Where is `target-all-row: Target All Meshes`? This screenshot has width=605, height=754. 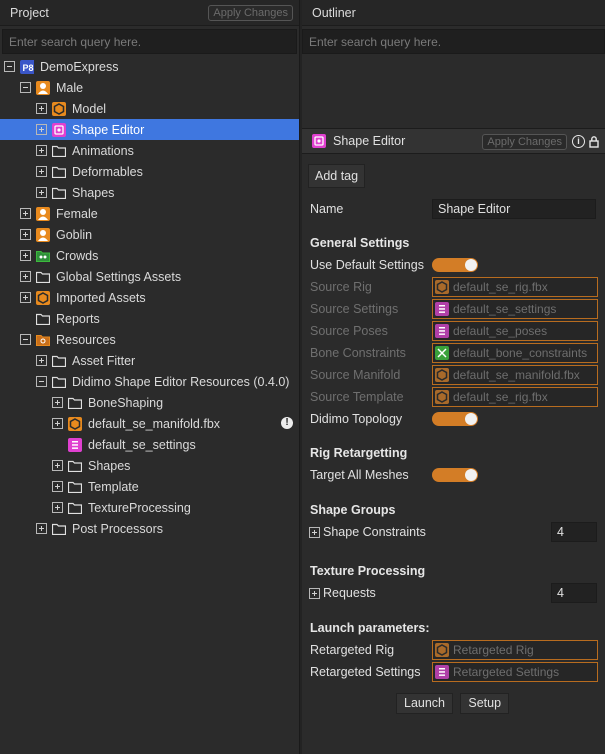
target-all-row: Target All Meshes is located at coordinates (456, 475).